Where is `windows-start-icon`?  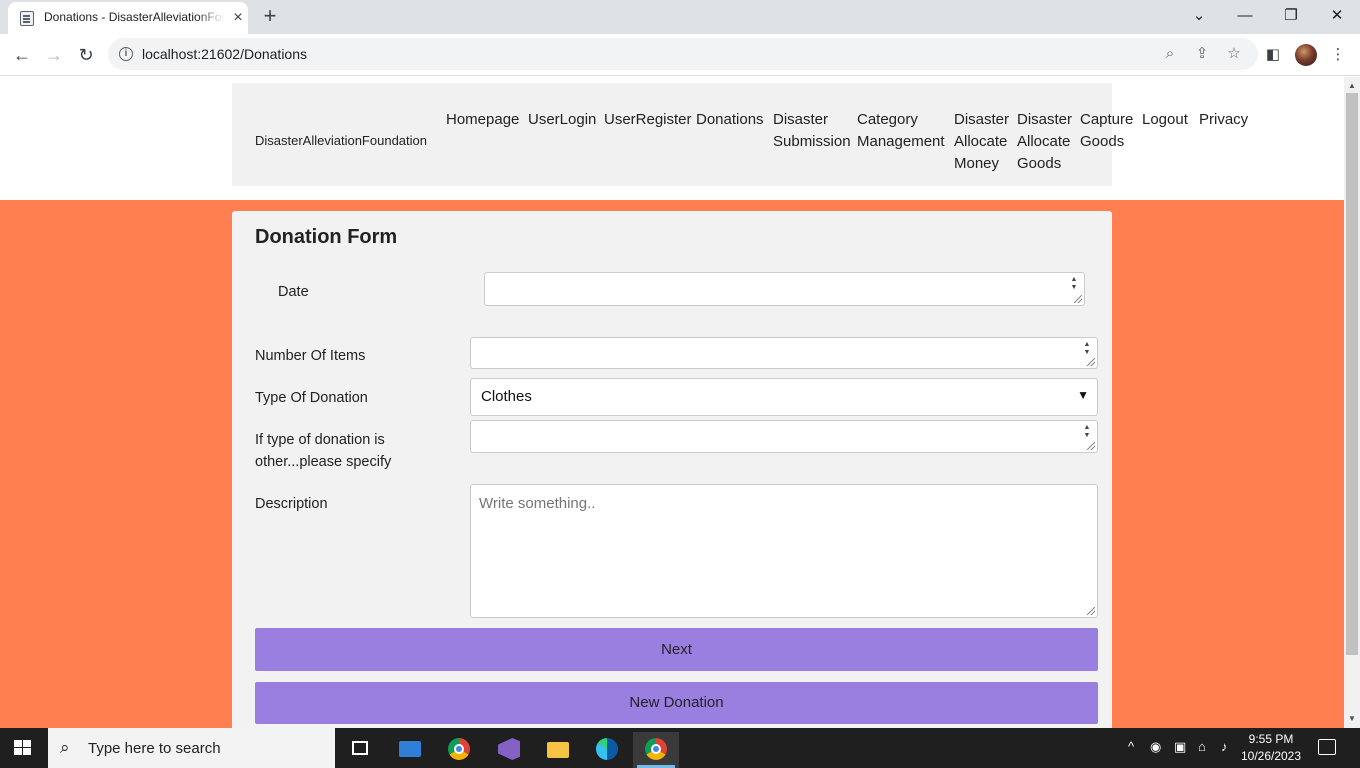 windows-start-icon is located at coordinates (23, 748).